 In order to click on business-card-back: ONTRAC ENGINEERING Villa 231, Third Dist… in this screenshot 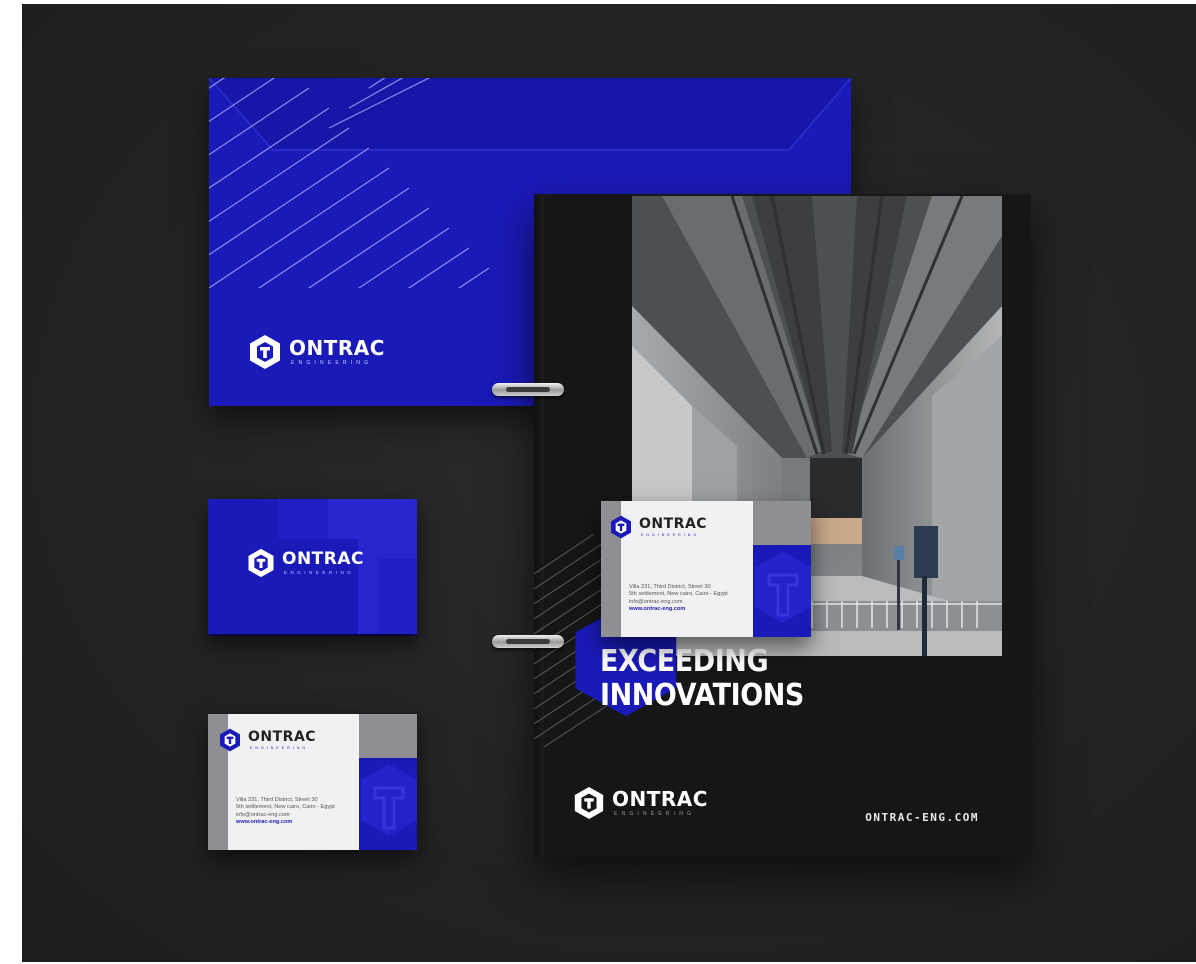, I will do `click(312, 782)`.